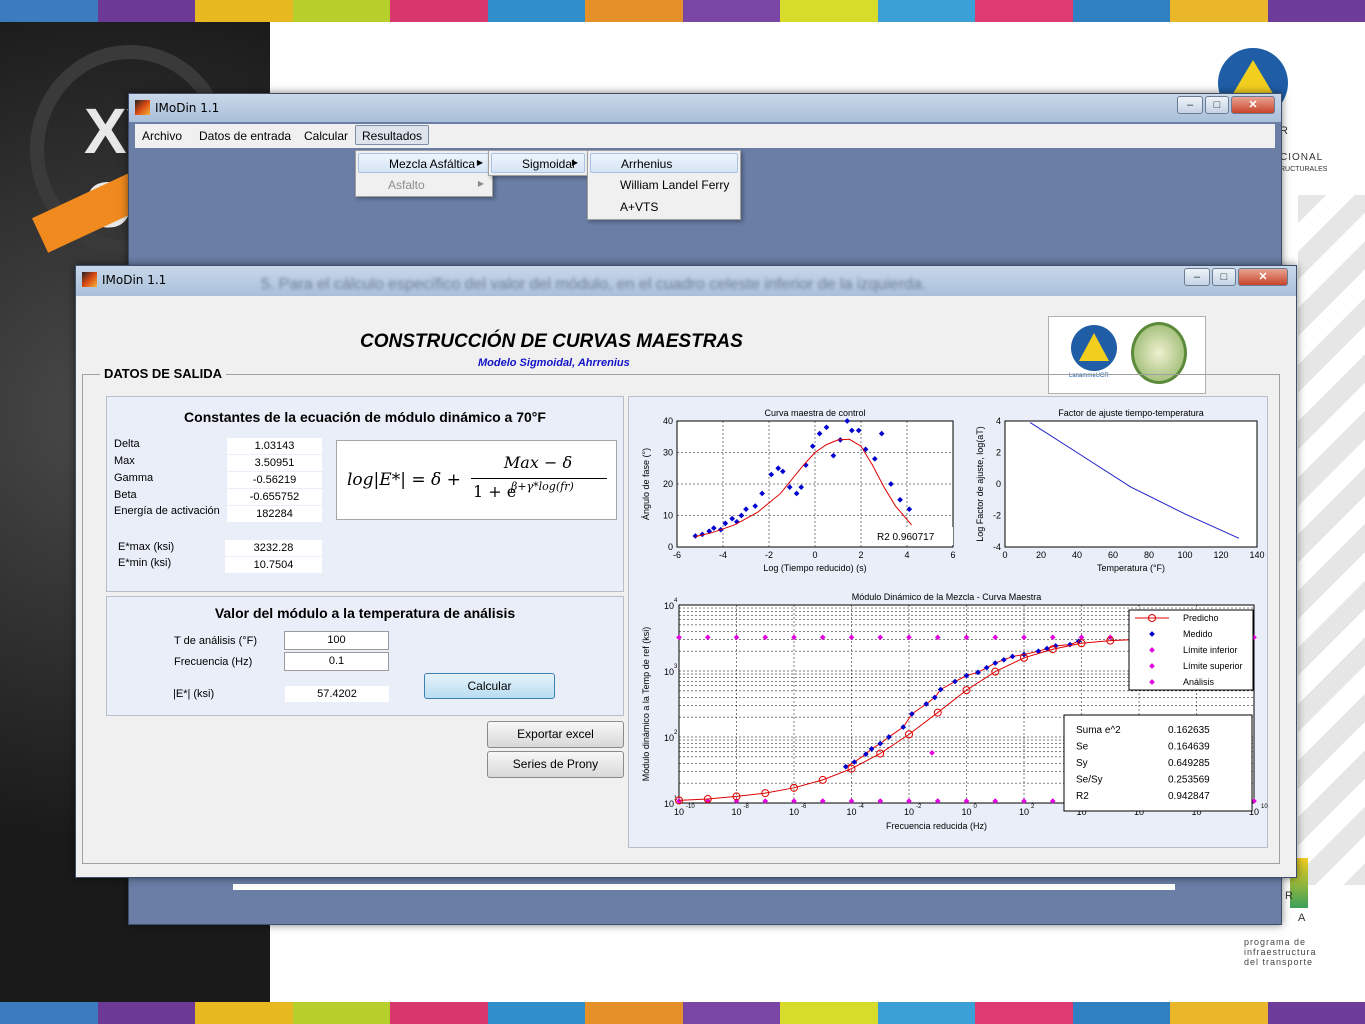  What do you see at coordinates (146, 547) in the screenshot?
I see `label-emax: E*max (ksi)` at bounding box center [146, 547].